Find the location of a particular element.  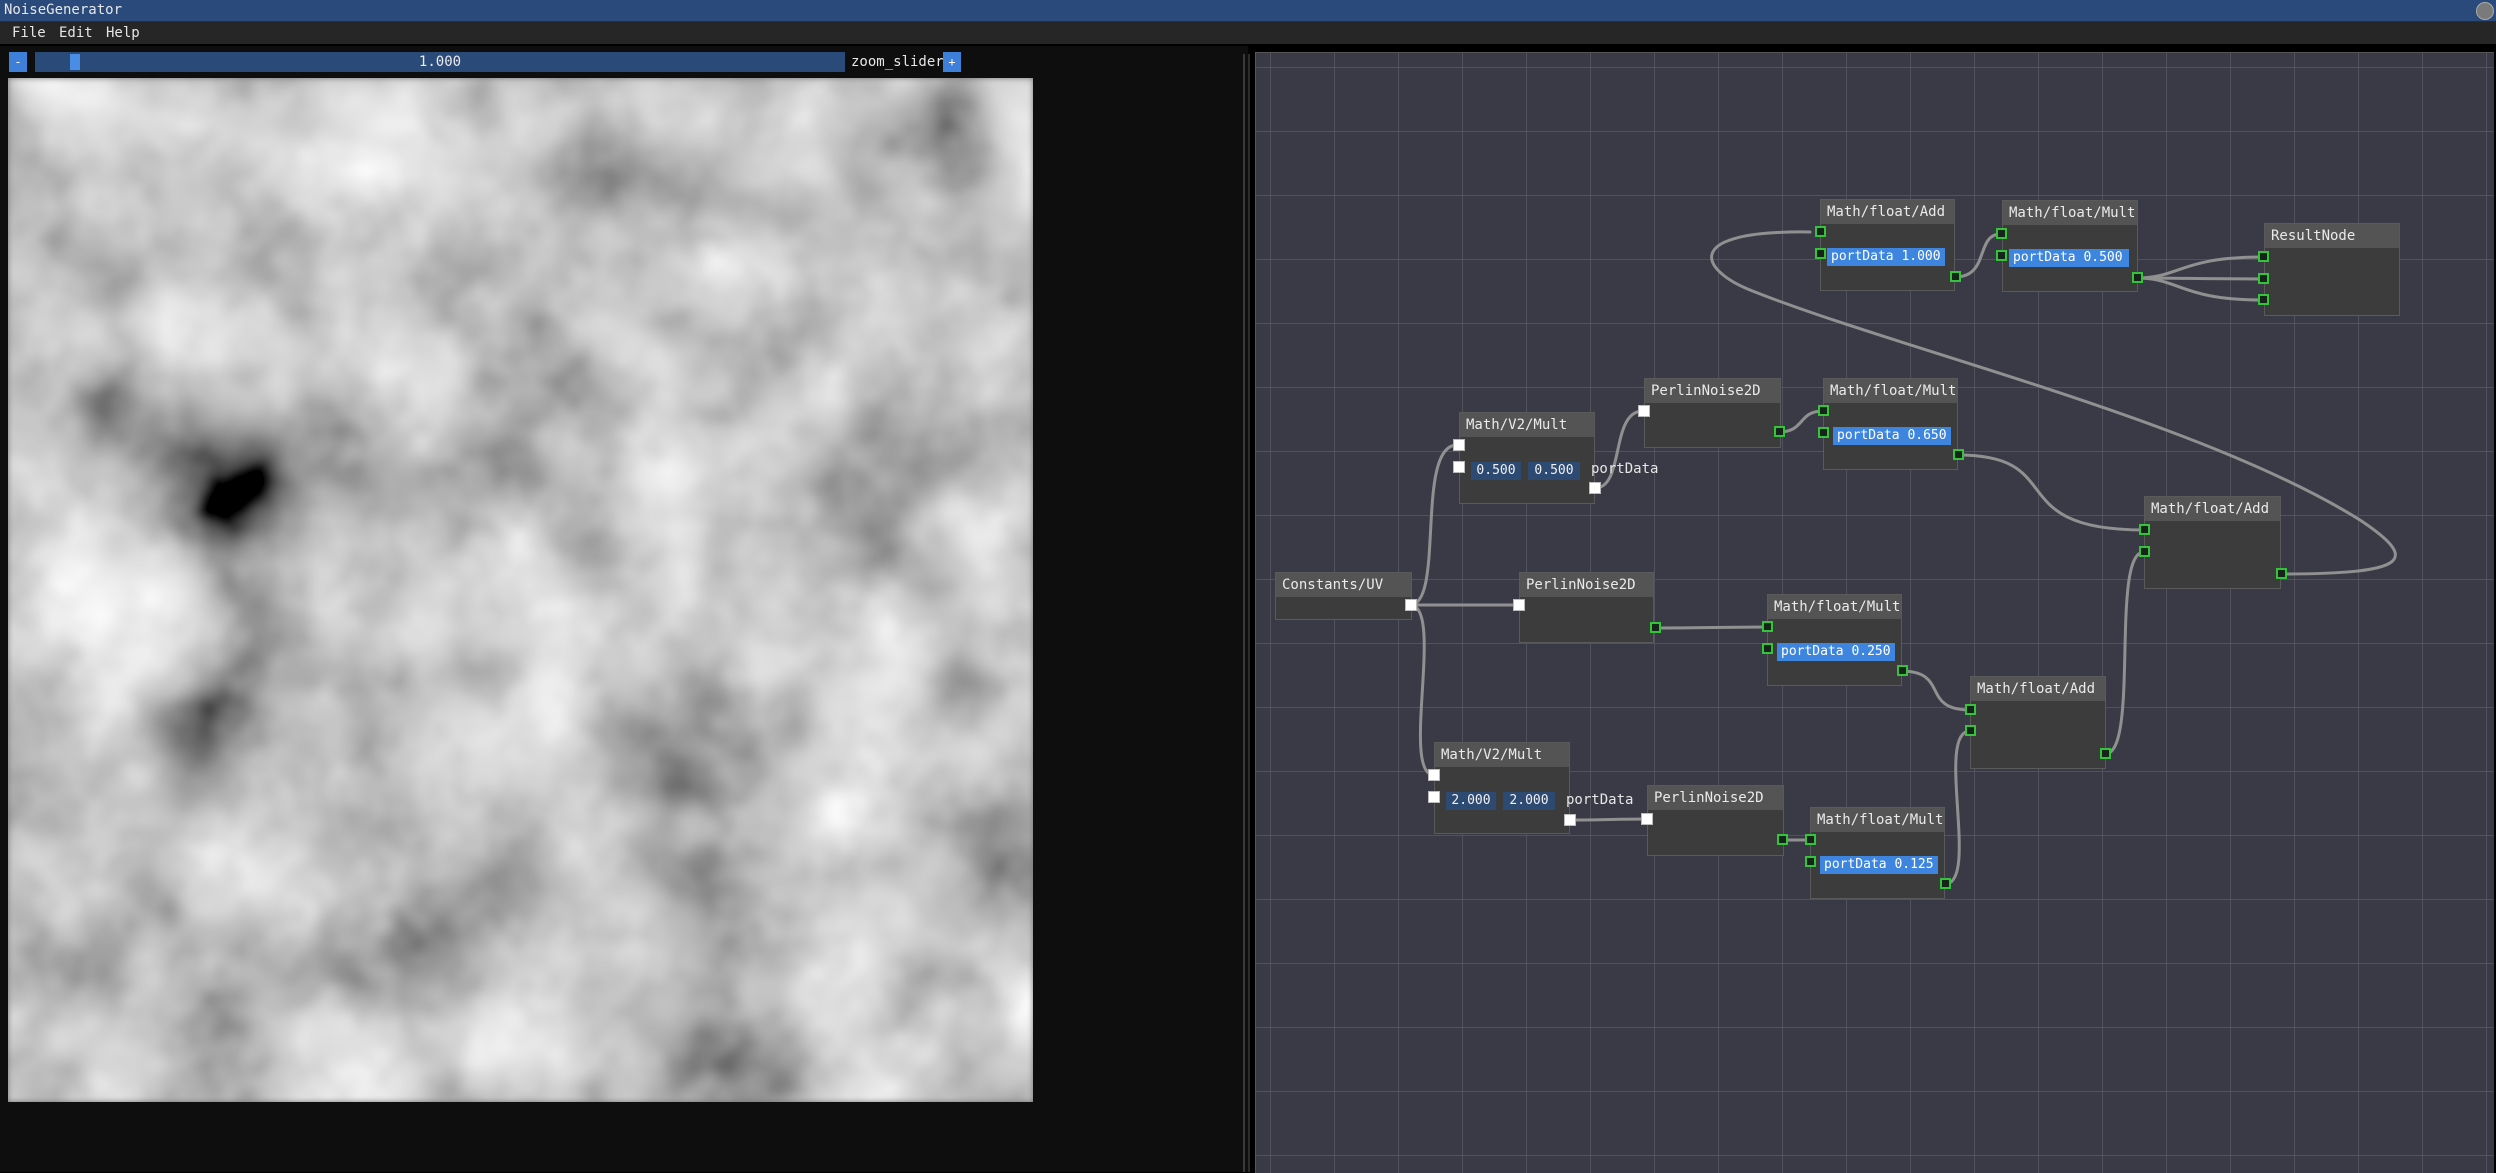

node-constants-uv: Constants/UV is located at coordinates (1343, 596).